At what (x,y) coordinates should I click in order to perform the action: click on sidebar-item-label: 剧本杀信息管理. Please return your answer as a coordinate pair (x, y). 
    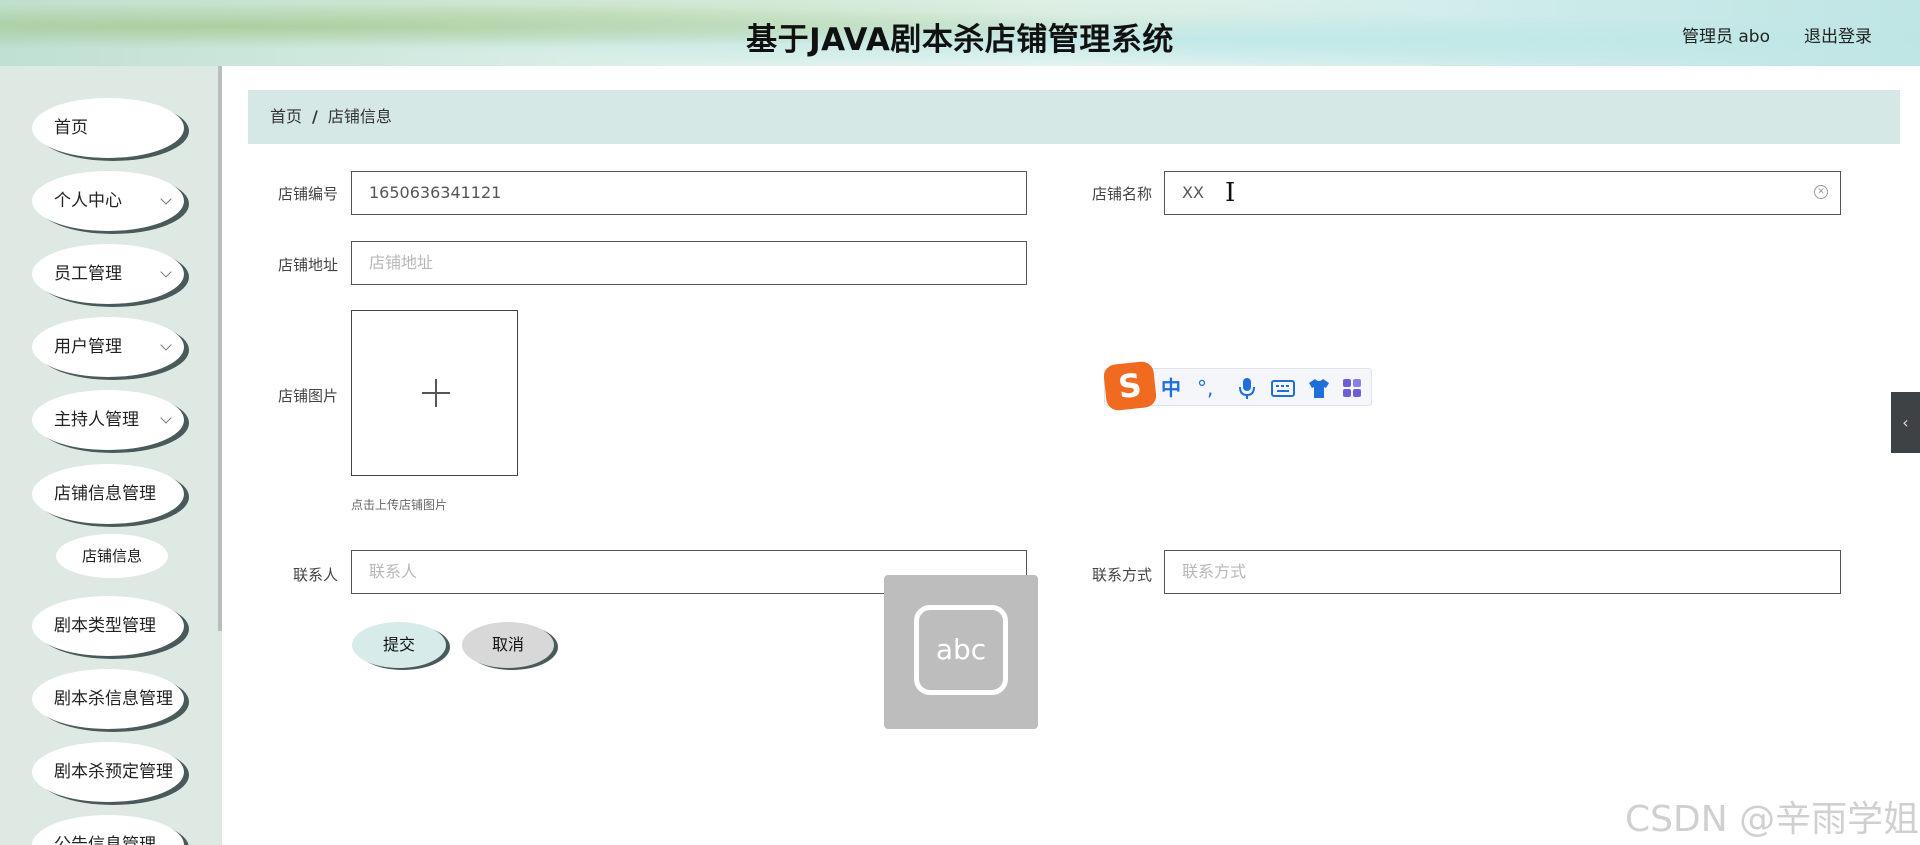
    Looking at the image, I should click on (113, 699).